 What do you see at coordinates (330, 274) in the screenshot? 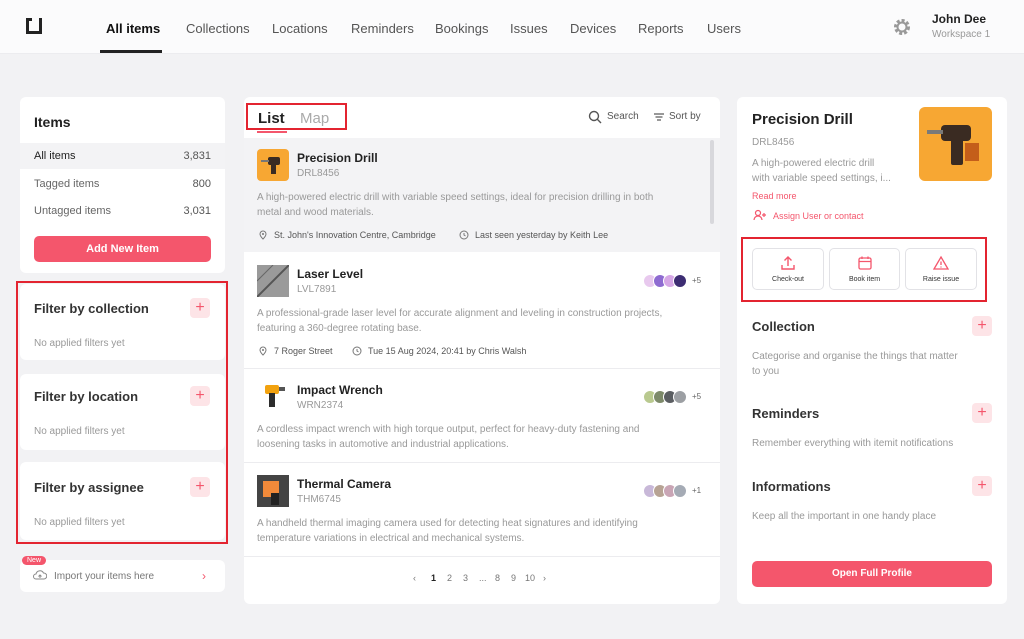
I see `item-name: Laser Level` at bounding box center [330, 274].